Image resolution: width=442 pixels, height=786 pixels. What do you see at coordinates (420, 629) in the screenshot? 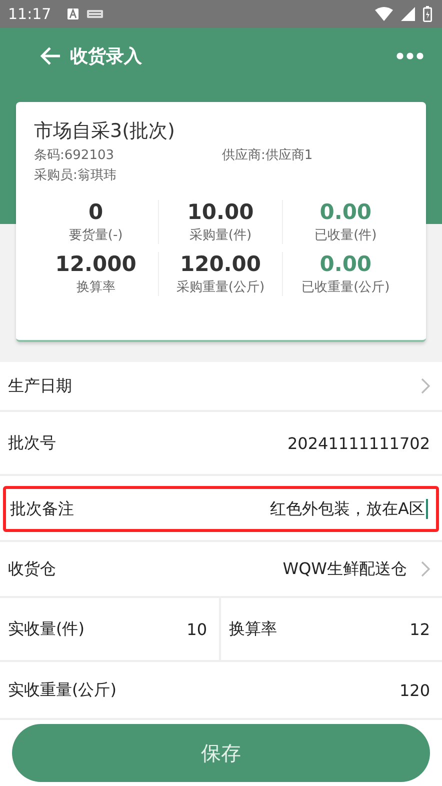
I see `field-value: 12` at bounding box center [420, 629].